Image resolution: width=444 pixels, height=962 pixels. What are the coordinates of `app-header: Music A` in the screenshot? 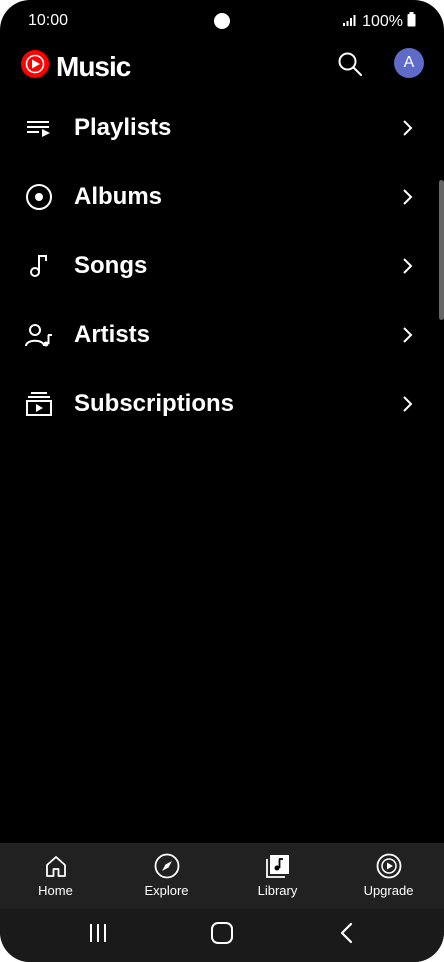 It's located at (222, 64).